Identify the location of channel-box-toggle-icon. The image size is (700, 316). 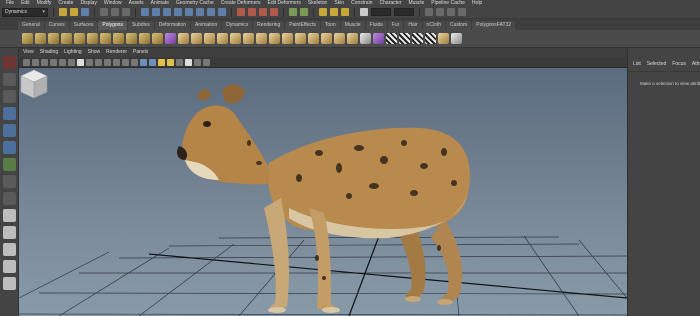
(462, 12).